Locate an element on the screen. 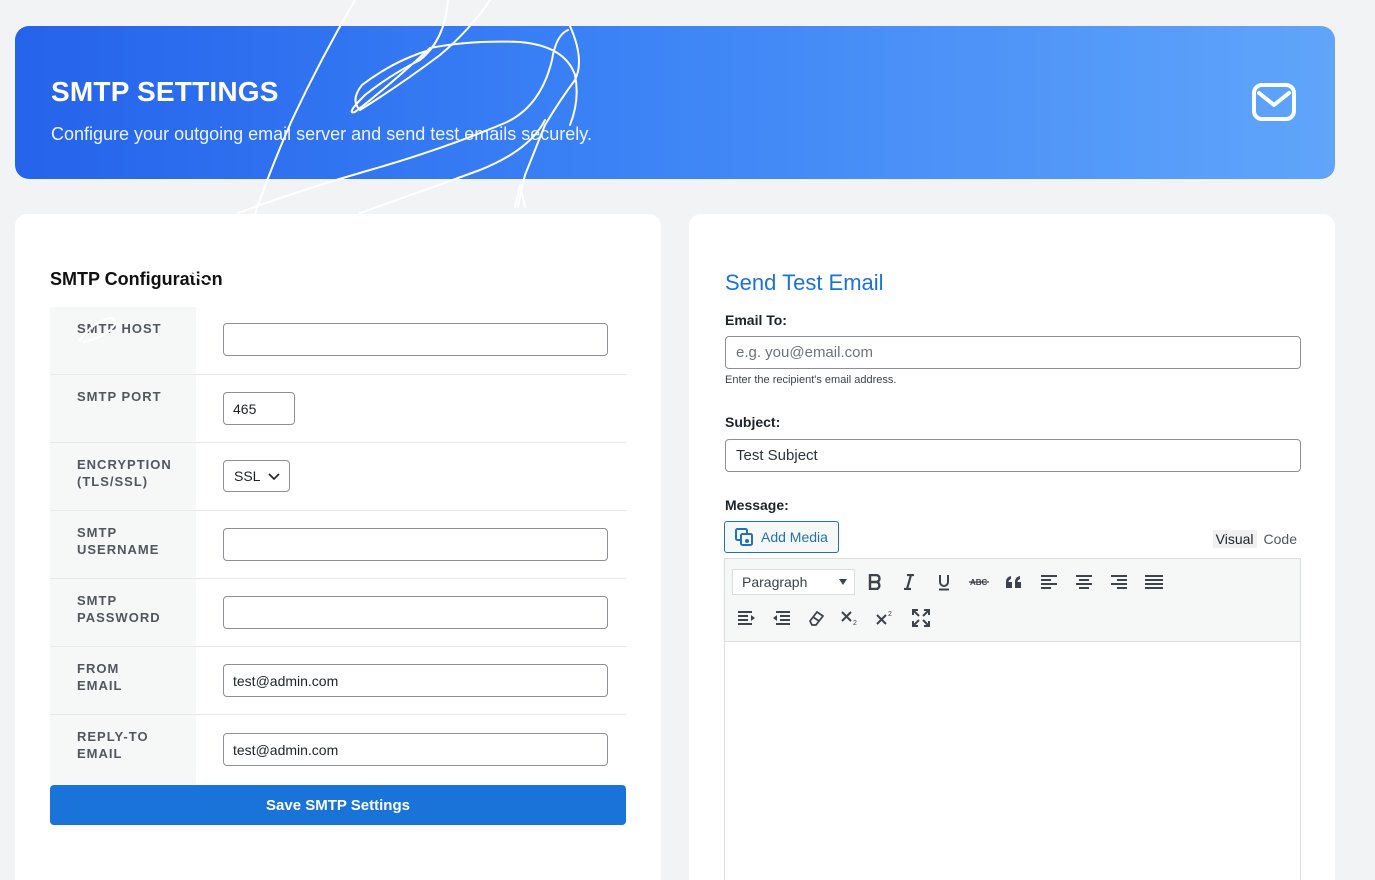  smtp-config-title: SMTP Configuration is located at coordinates (136, 279).